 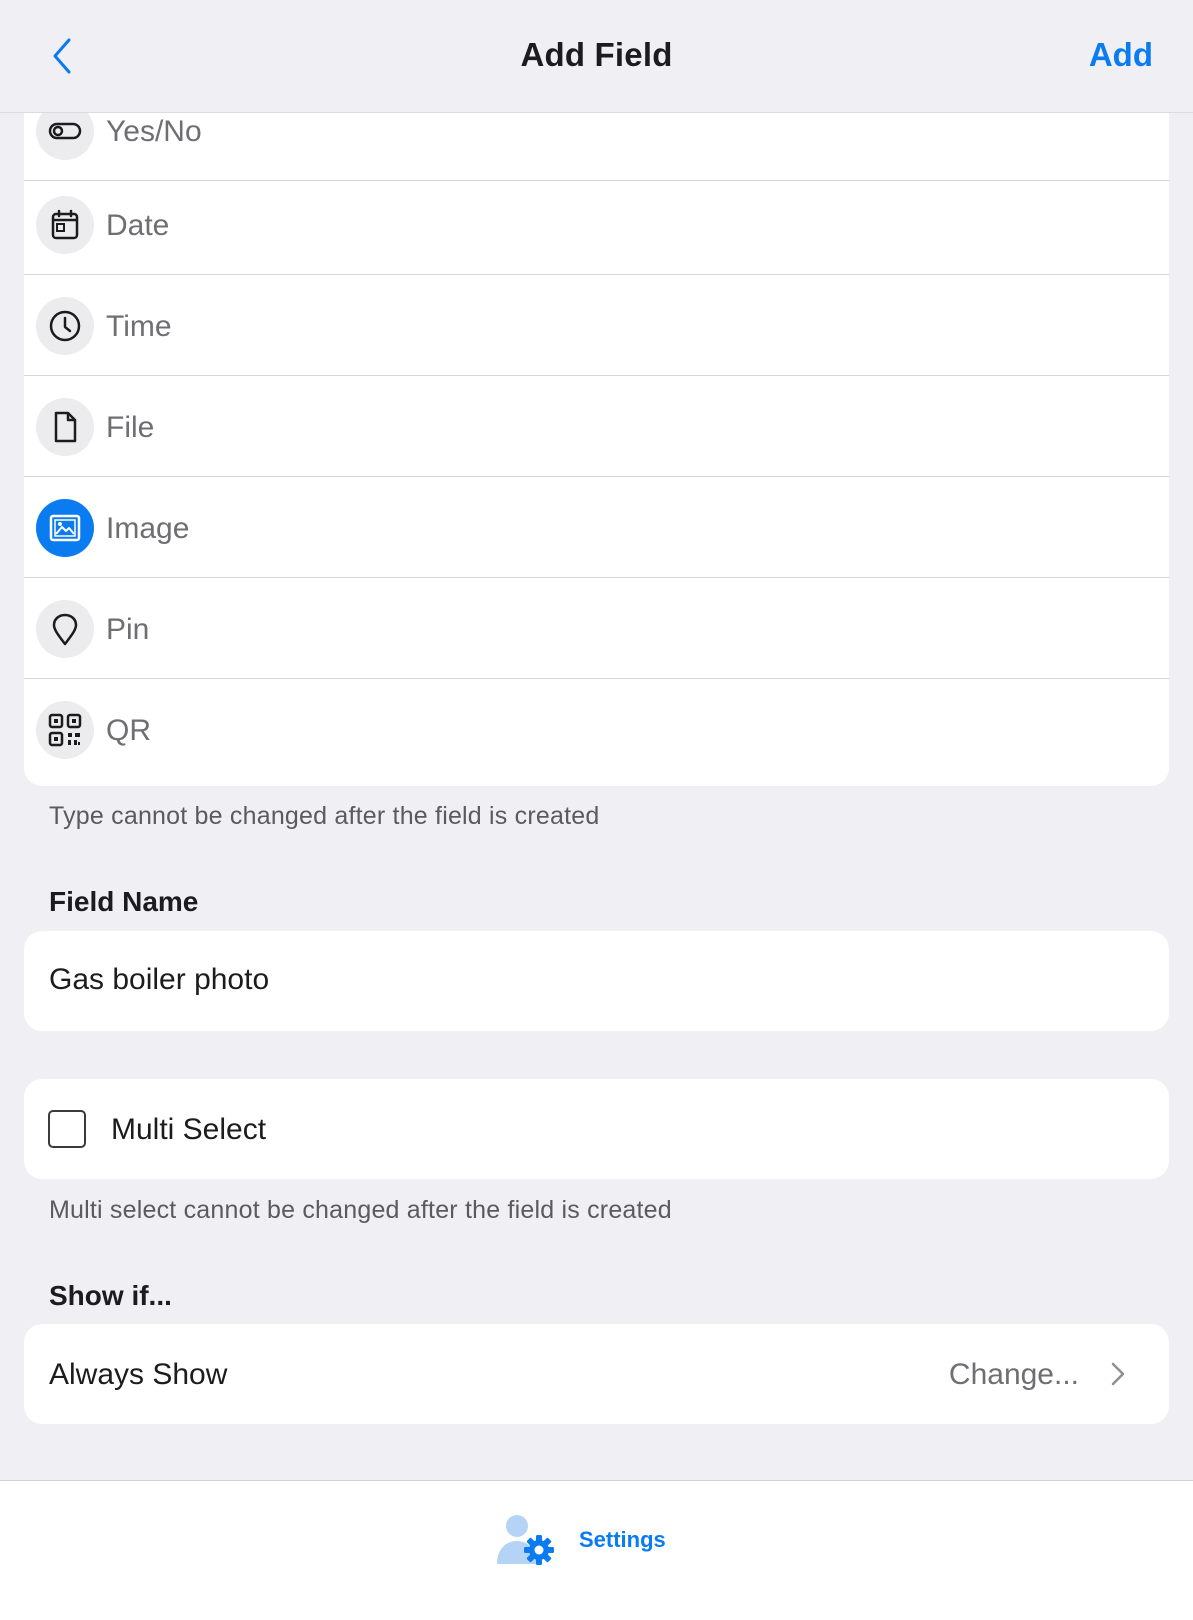 I want to click on navigation-bar: Add Field Add, so click(x=596, y=56).